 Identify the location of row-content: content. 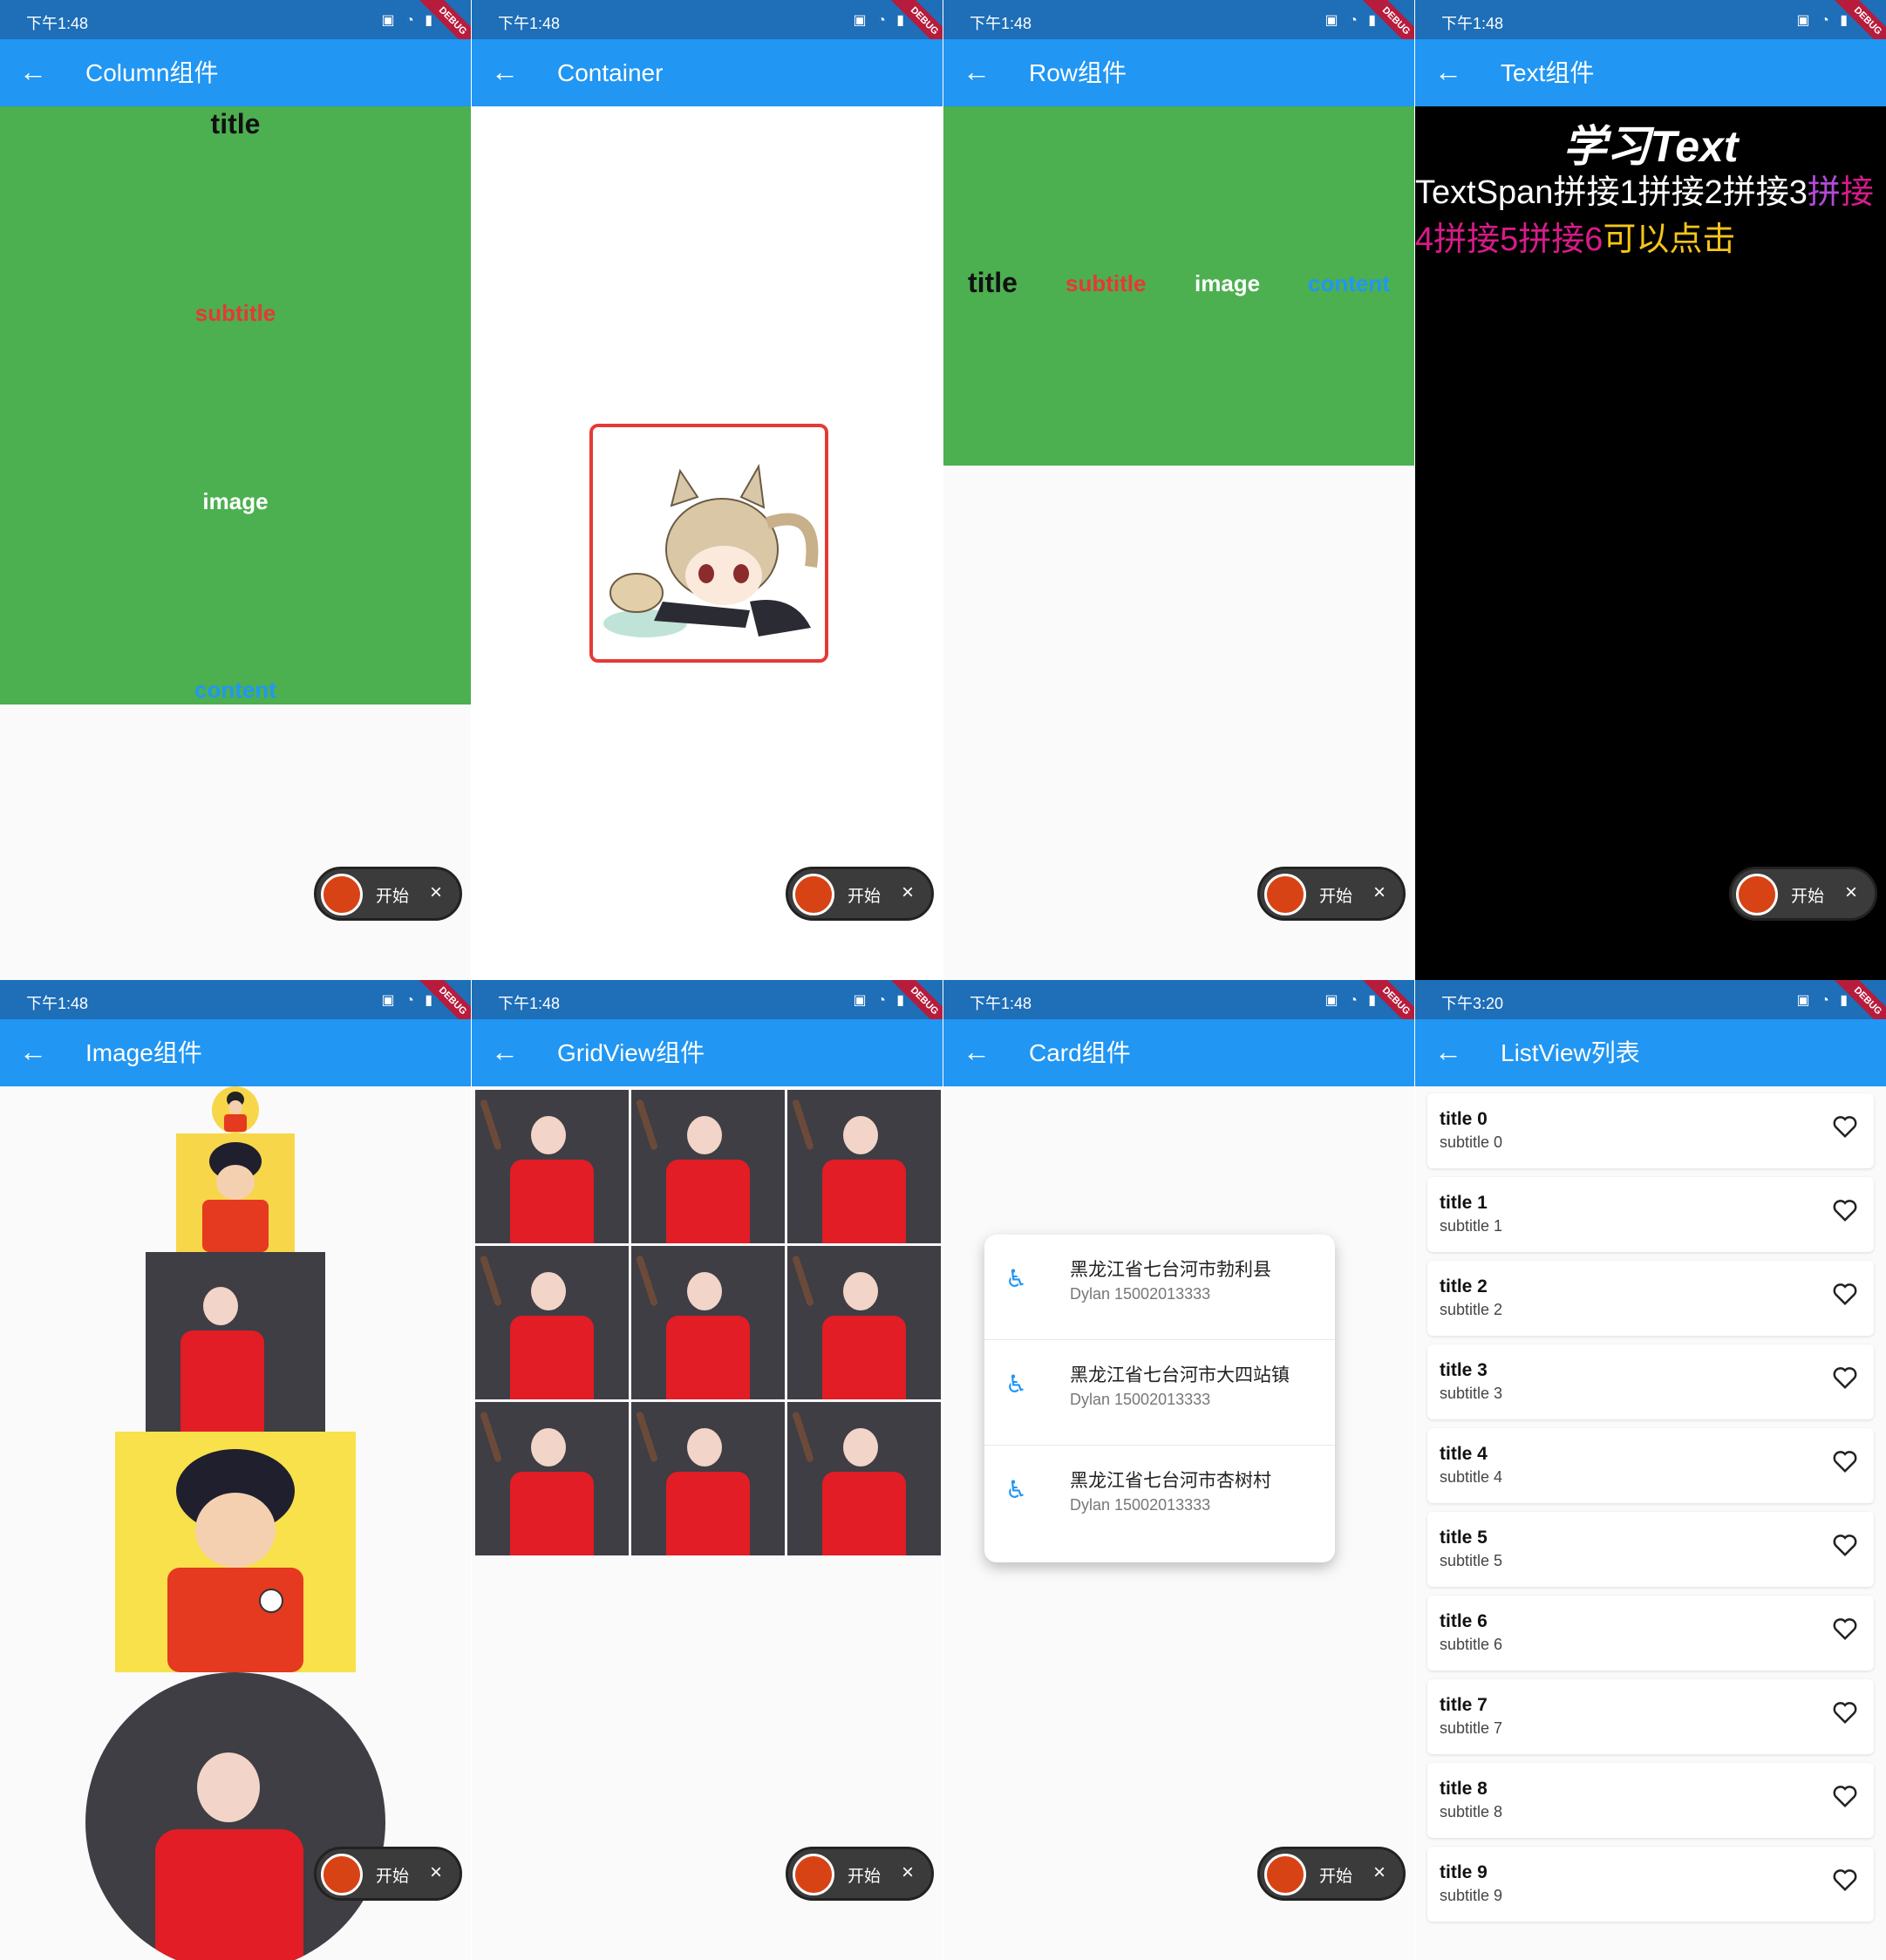
(1349, 283).